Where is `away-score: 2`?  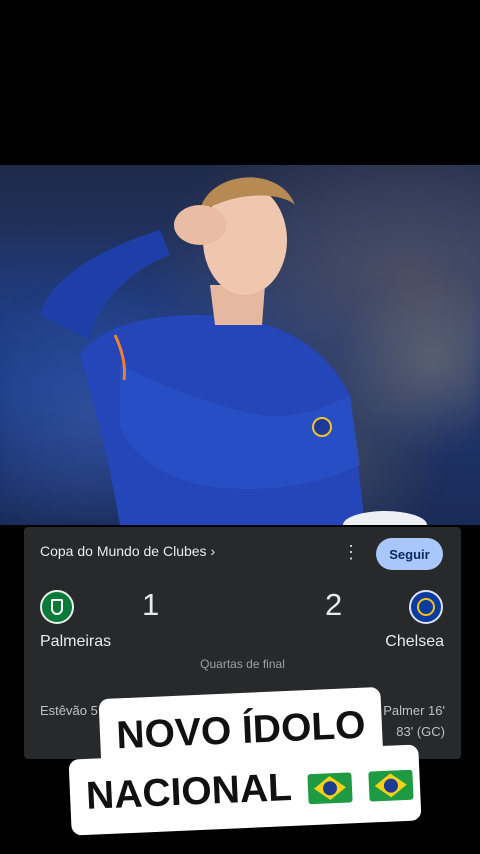 away-score: 2 is located at coordinates (334, 604).